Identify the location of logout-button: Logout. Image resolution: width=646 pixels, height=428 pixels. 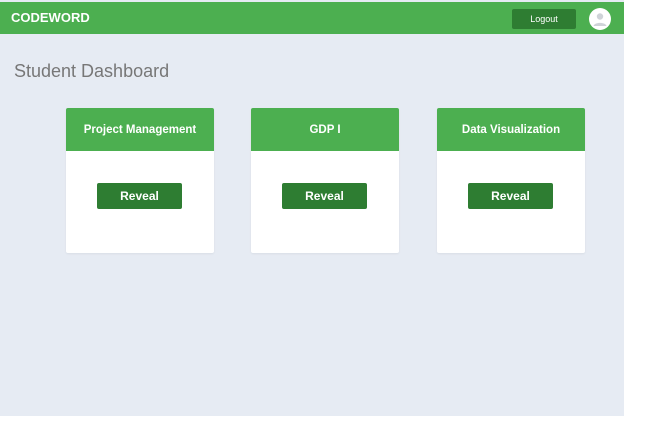
(544, 19).